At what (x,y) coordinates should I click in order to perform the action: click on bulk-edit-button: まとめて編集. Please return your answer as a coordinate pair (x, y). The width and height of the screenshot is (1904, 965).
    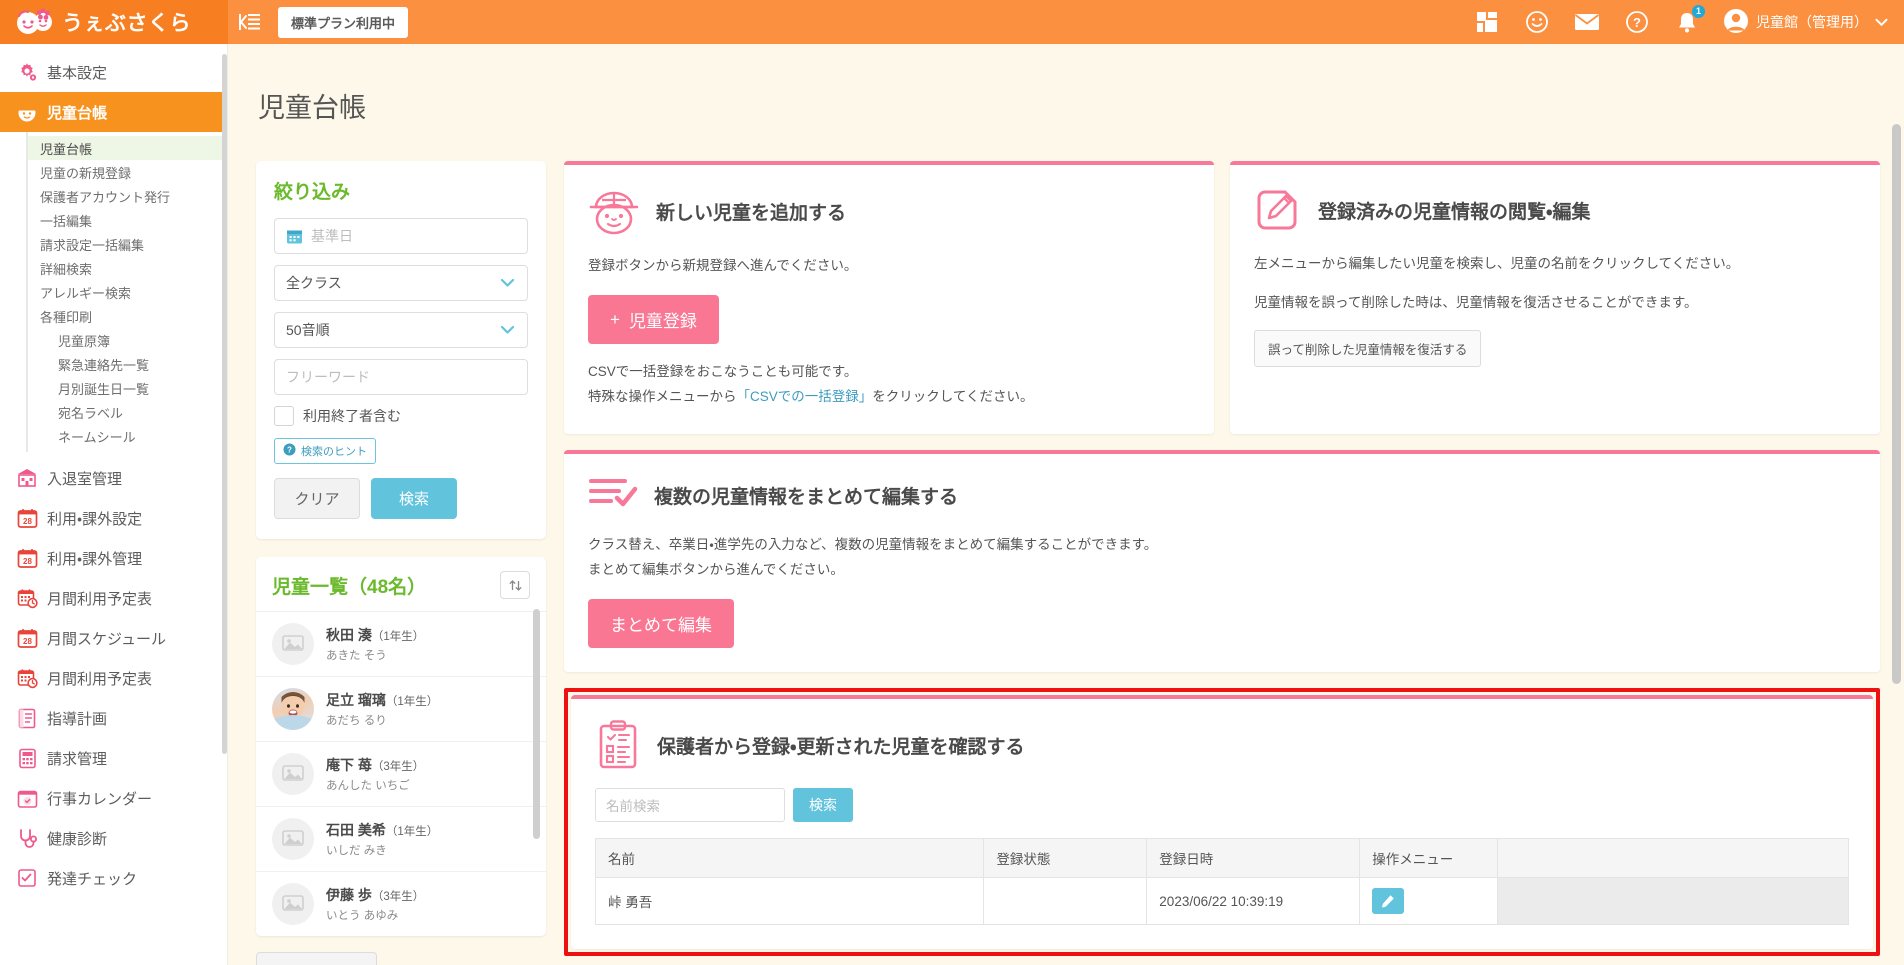
    Looking at the image, I should click on (661, 623).